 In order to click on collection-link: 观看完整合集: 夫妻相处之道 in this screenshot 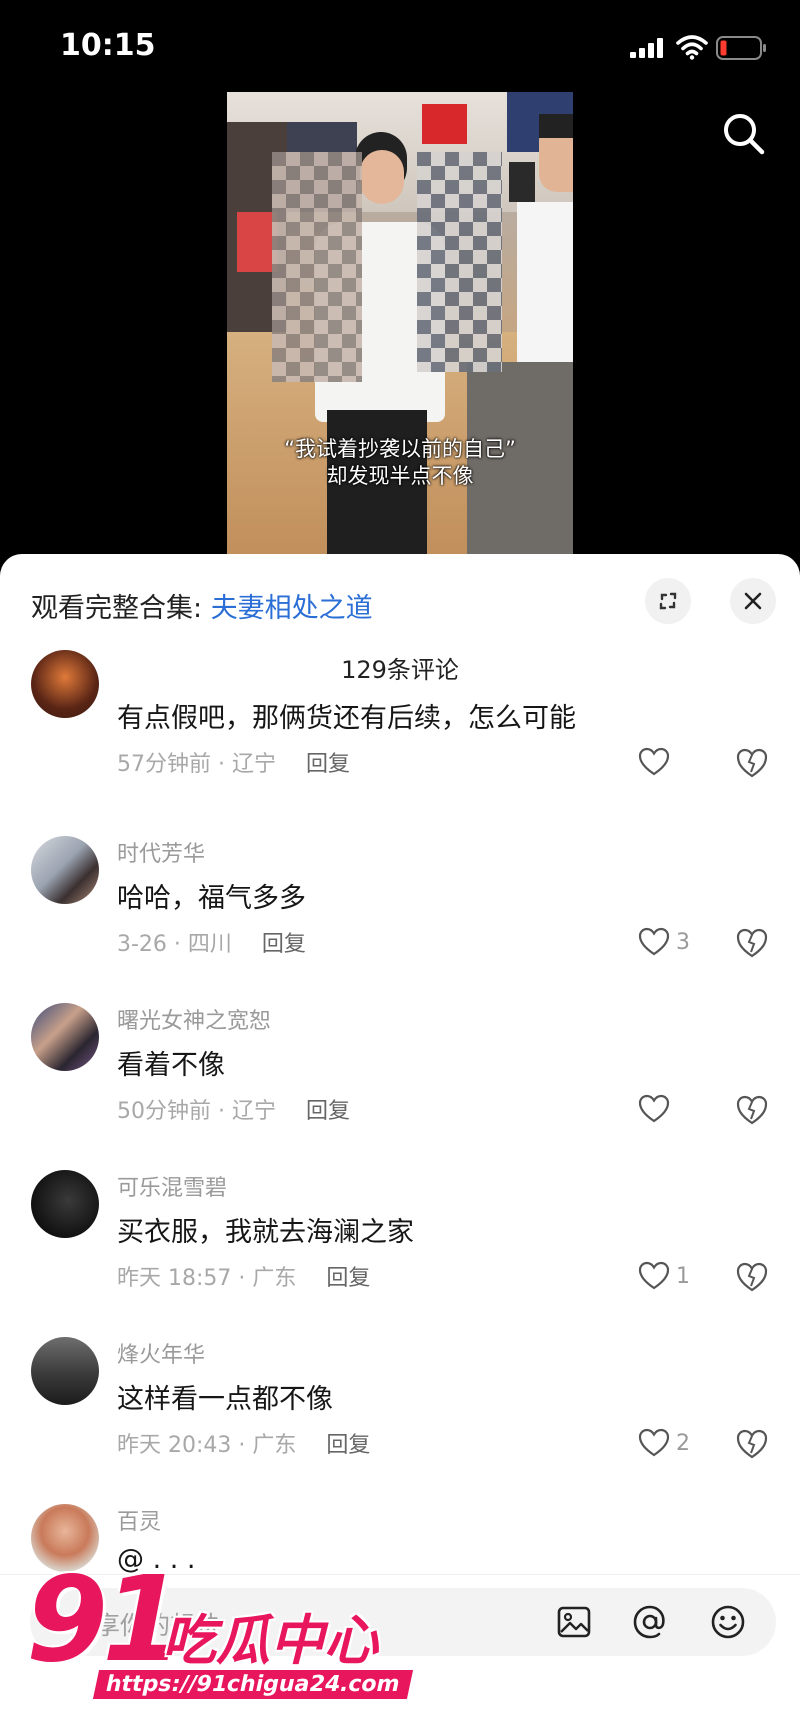, I will do `click(202, 605)`.